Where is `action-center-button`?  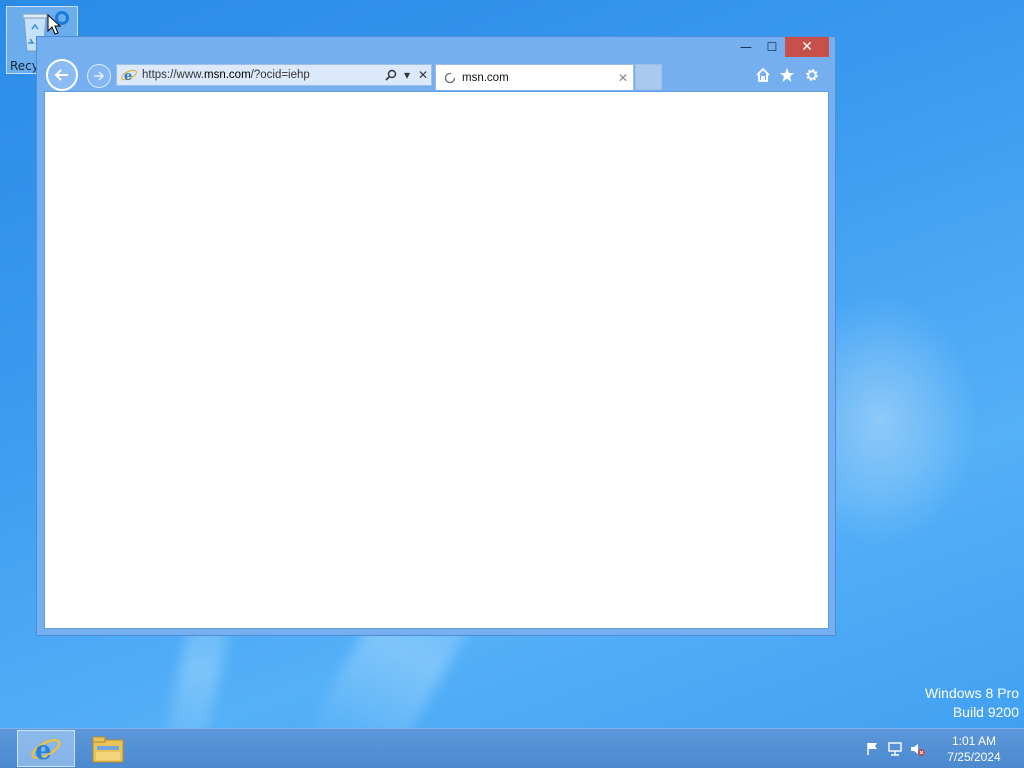
action-center-button is located at coordinates (873, 749).